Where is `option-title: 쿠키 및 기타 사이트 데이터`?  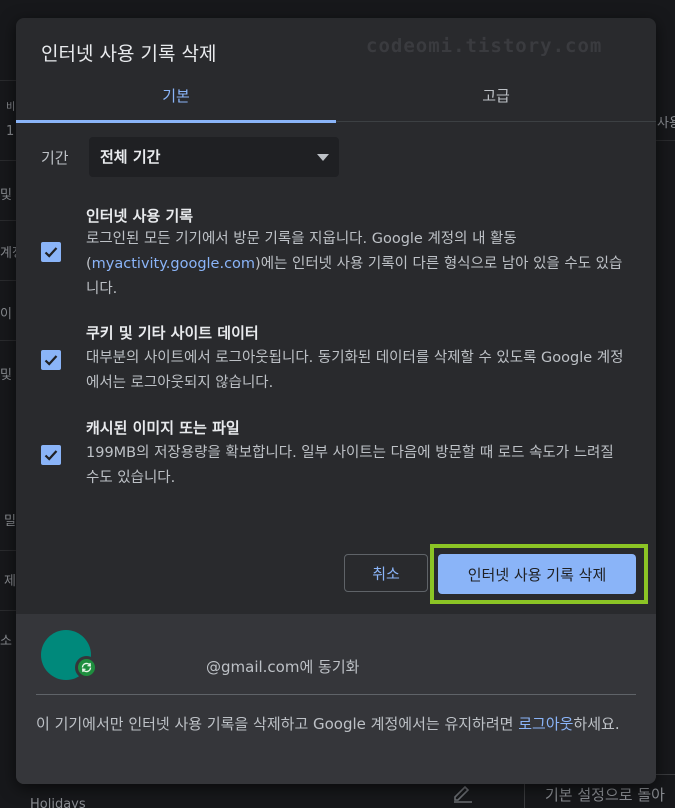 option-title: 쿠키 및 기타 사이트 데이터 is located at coordinates (172, 333).